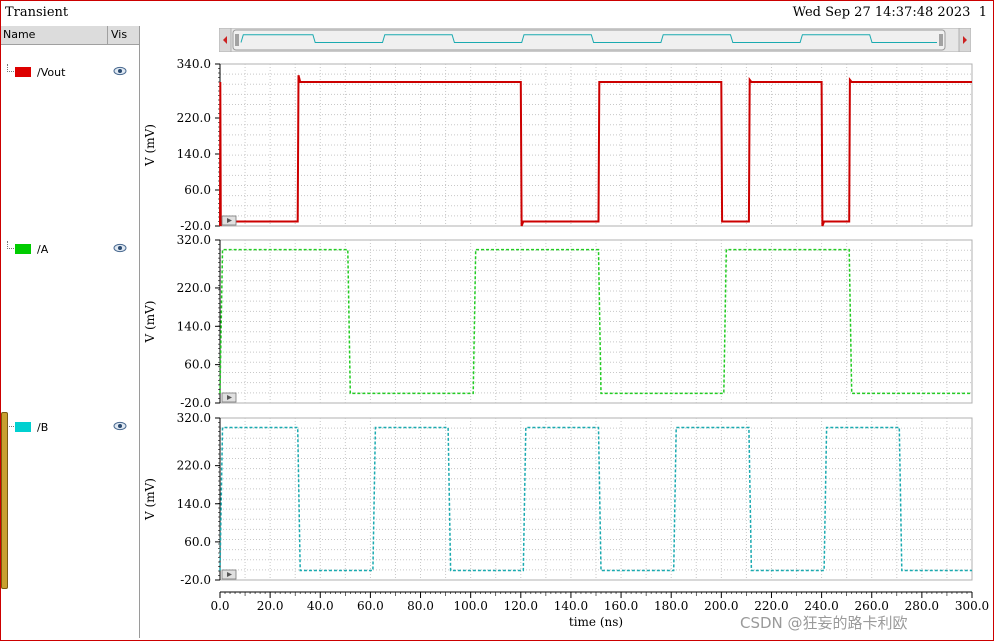  I want to click on timestamp-text: Wed Sep 27 14:37:48 2023, so click(881, 12).